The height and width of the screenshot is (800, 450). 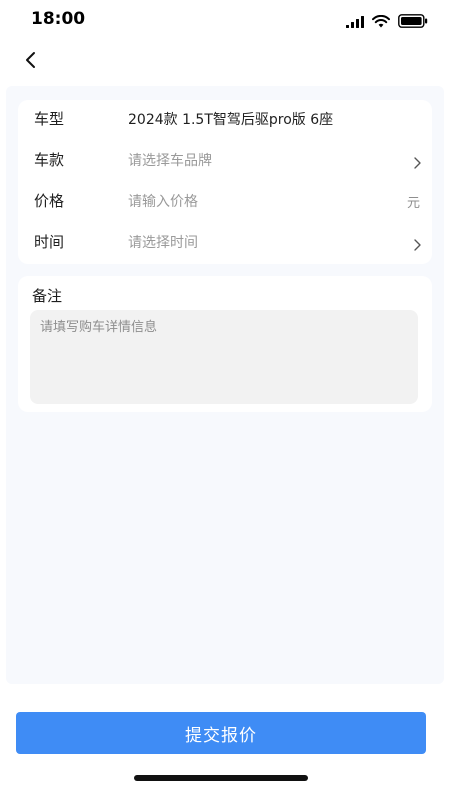 I want to click on home-indicator, so click(x=221, y=778).